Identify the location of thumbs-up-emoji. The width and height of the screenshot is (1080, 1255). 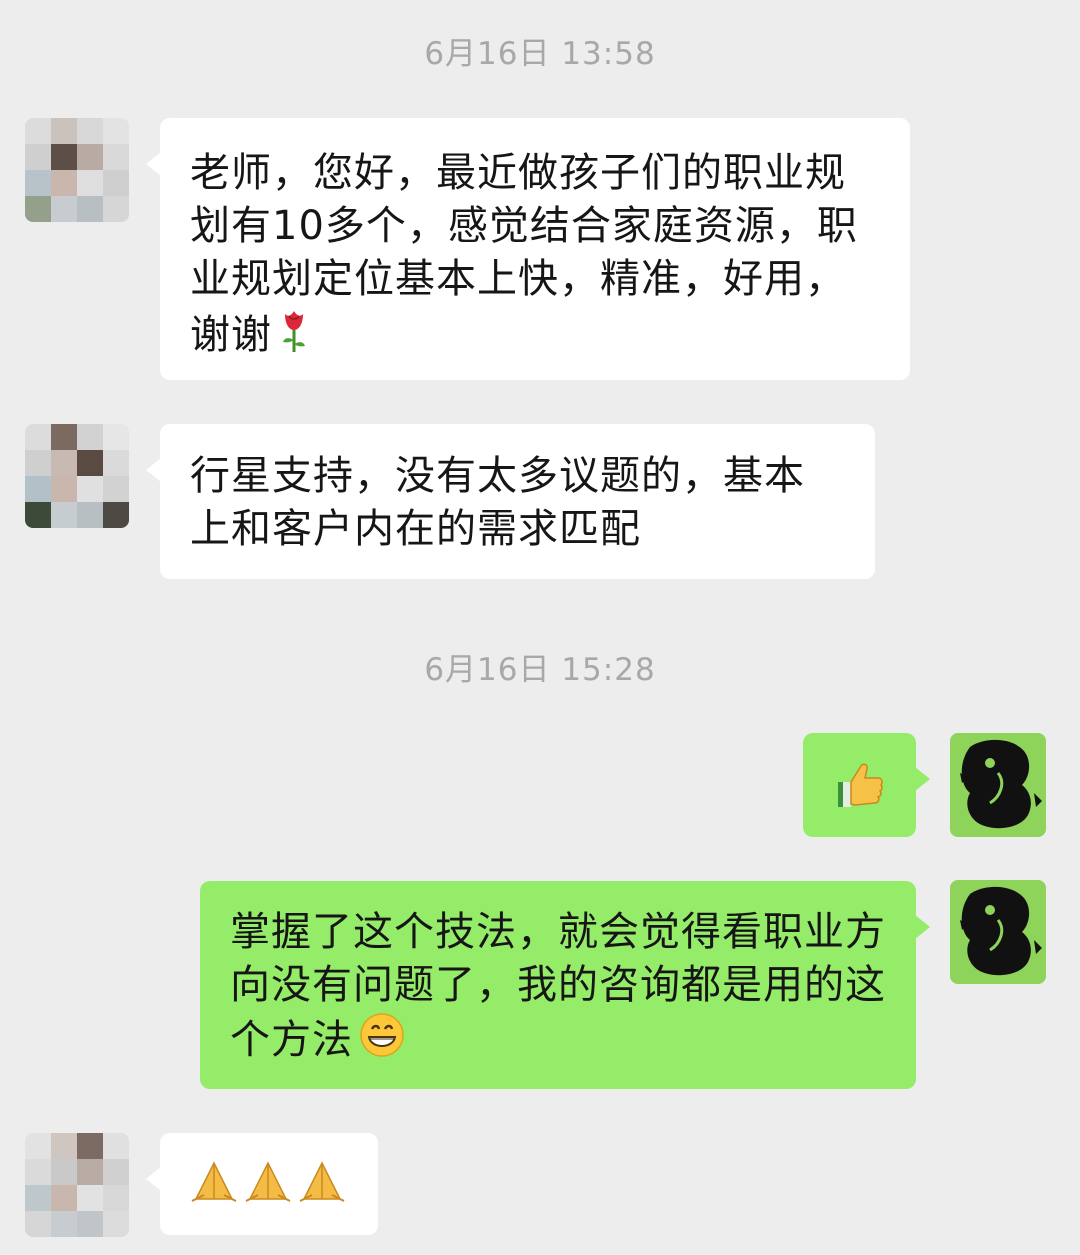
(860, 792).